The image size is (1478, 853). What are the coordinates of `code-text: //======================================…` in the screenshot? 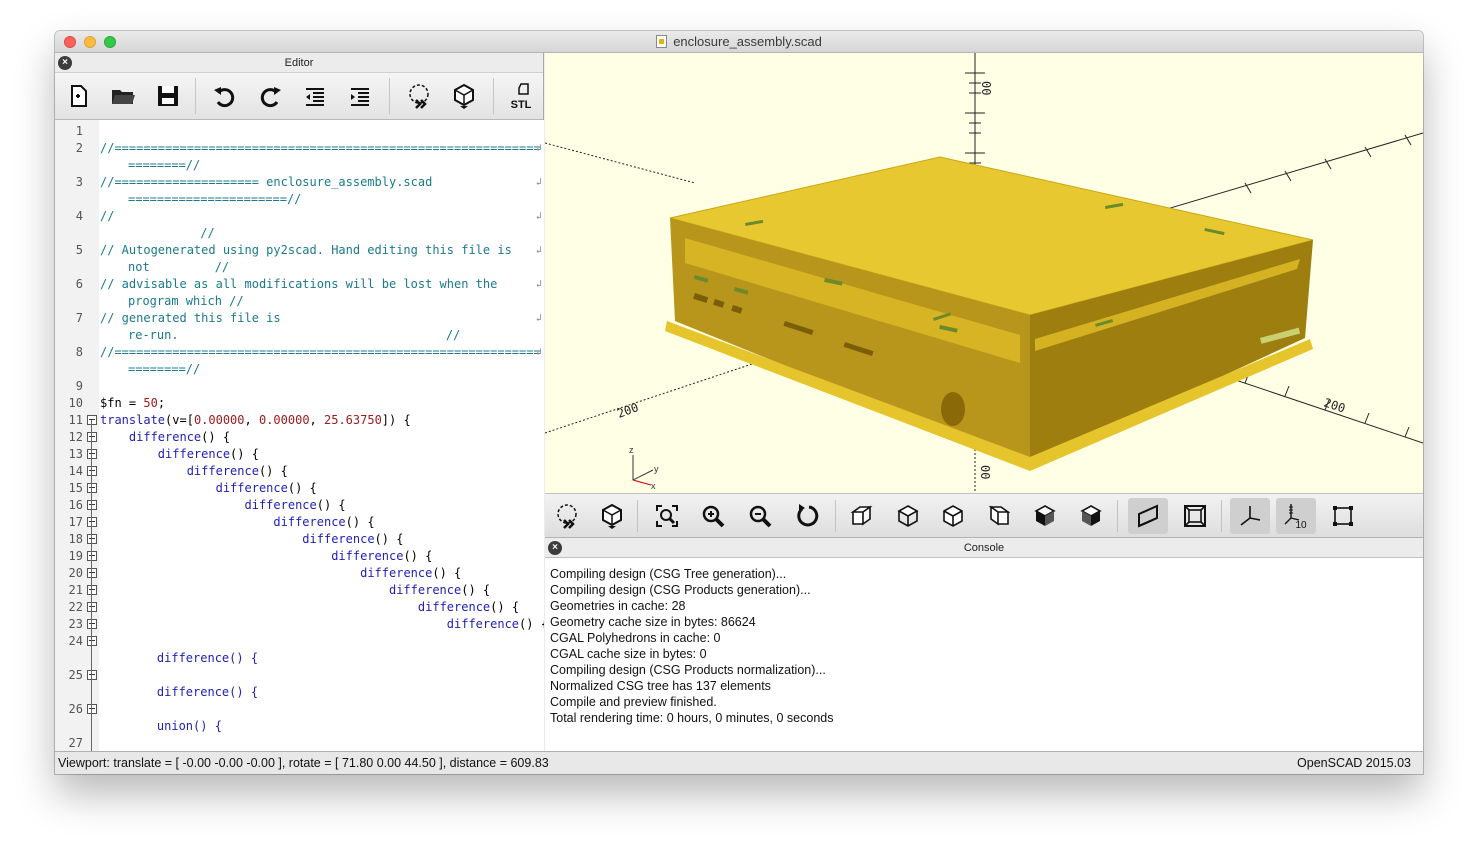 It's located at (320, 148).